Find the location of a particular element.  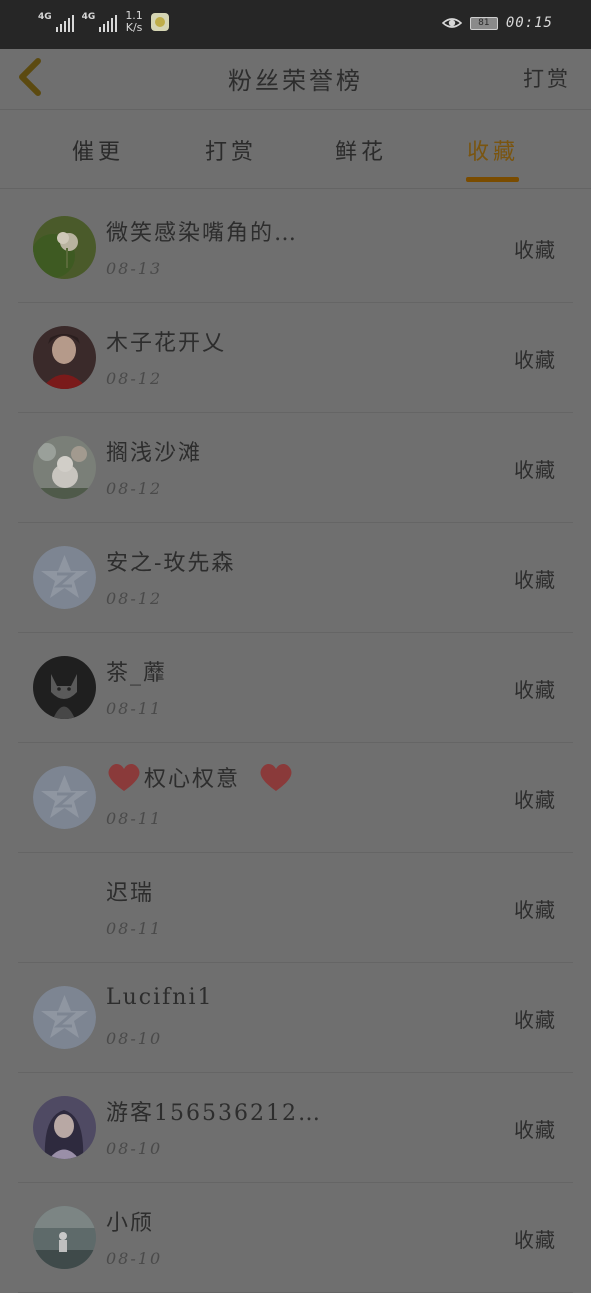

status-right: 81 00:15 is located at coordinates (497, 23).